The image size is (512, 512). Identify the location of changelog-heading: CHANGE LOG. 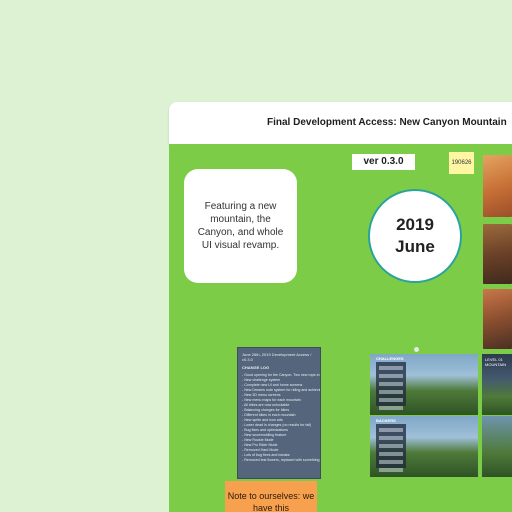
(256, 367).